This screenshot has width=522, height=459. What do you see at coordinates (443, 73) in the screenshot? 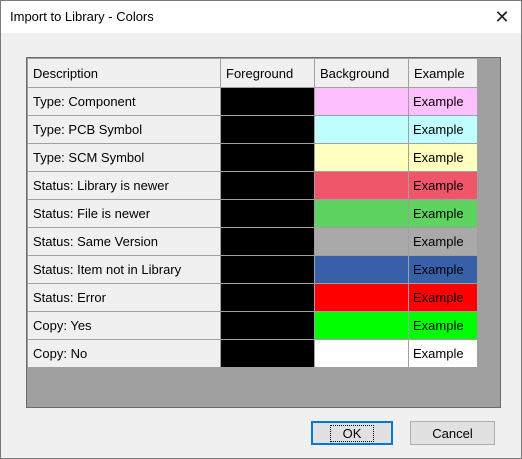
I see `column-header-example: Example` at bounding box center [443, 73].